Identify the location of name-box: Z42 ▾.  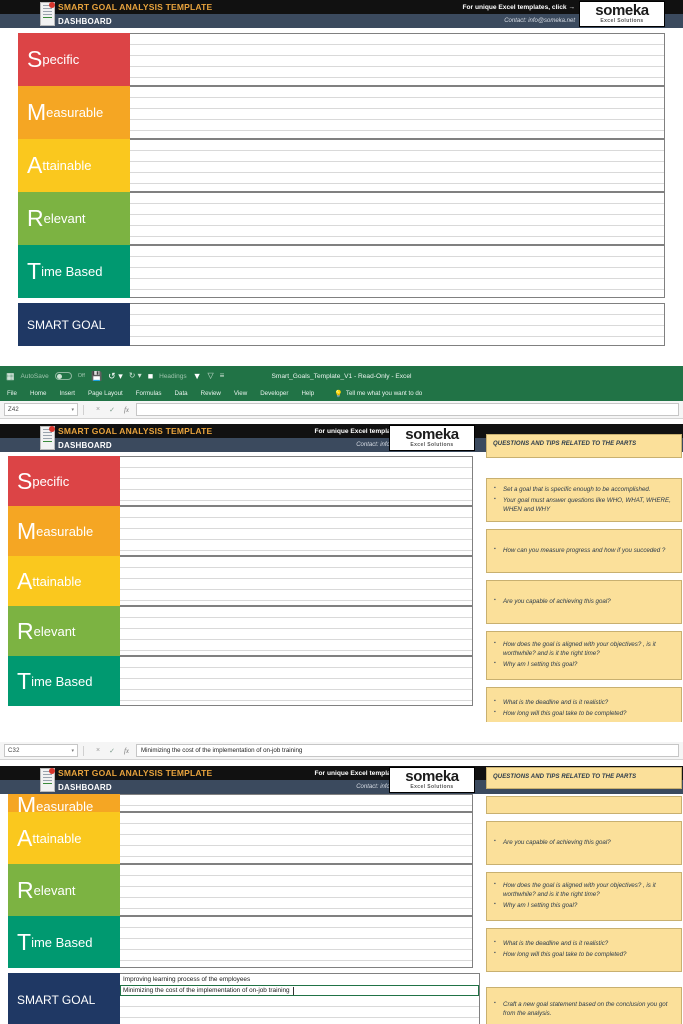
(41, 409).